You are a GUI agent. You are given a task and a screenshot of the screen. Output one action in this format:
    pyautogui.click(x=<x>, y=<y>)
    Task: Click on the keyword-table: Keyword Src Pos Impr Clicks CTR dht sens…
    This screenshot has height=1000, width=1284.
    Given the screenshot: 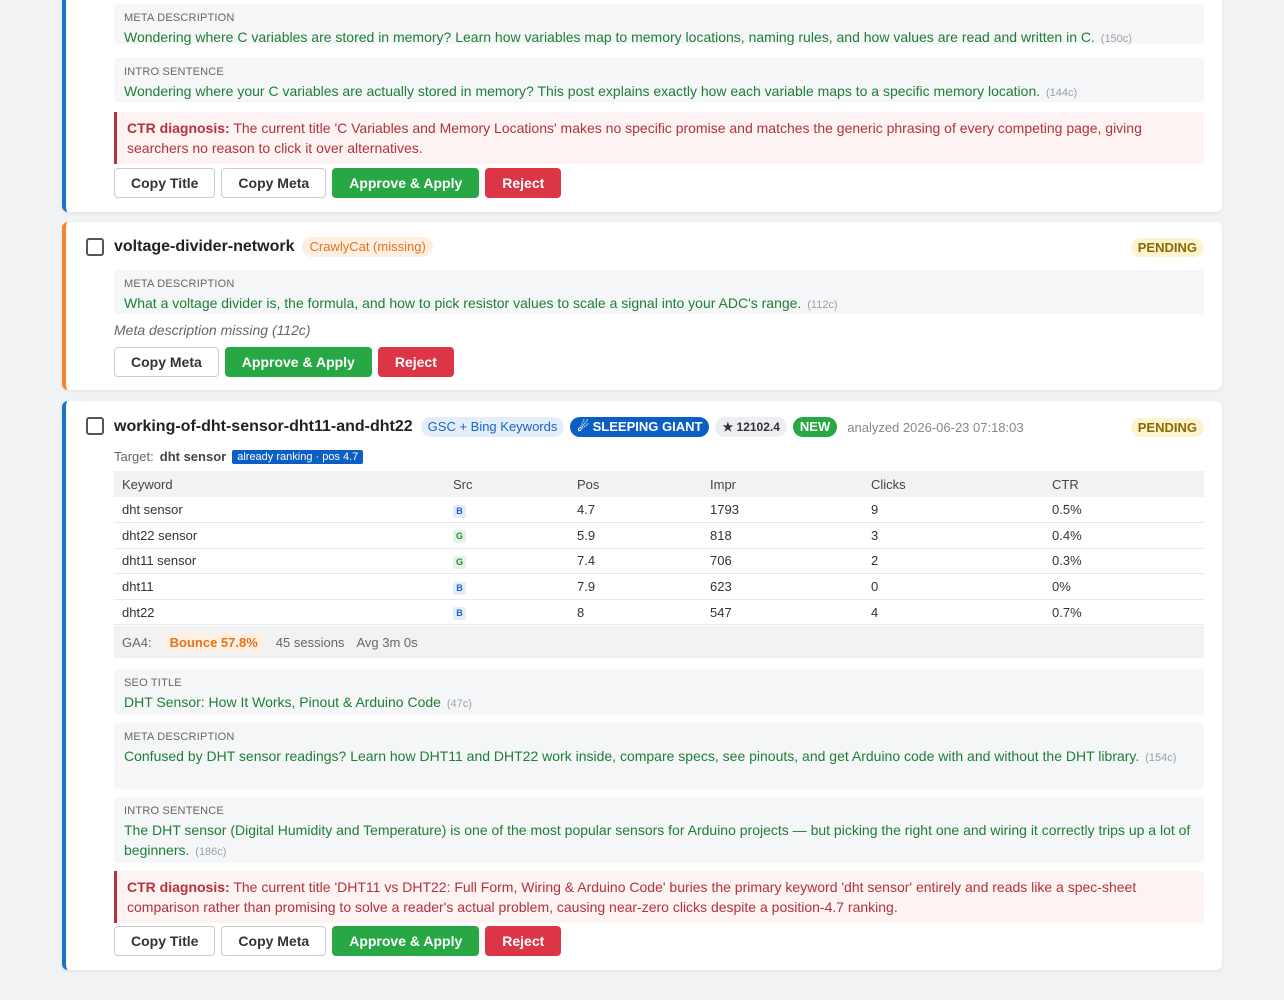 What is the action you would take?
    pyautogui.click(x=659, y=548)
    